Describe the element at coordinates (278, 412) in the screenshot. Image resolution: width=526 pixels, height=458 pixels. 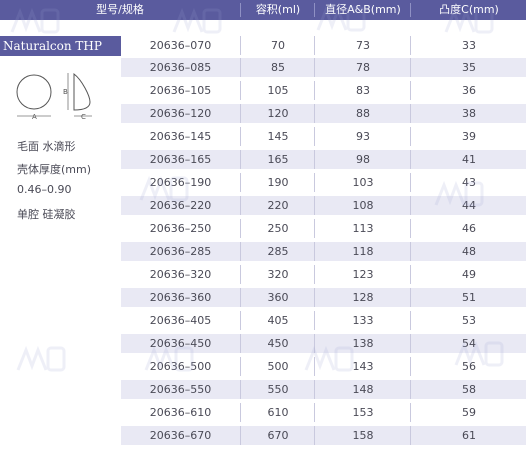
I see `volume-cell: 610` at that location.